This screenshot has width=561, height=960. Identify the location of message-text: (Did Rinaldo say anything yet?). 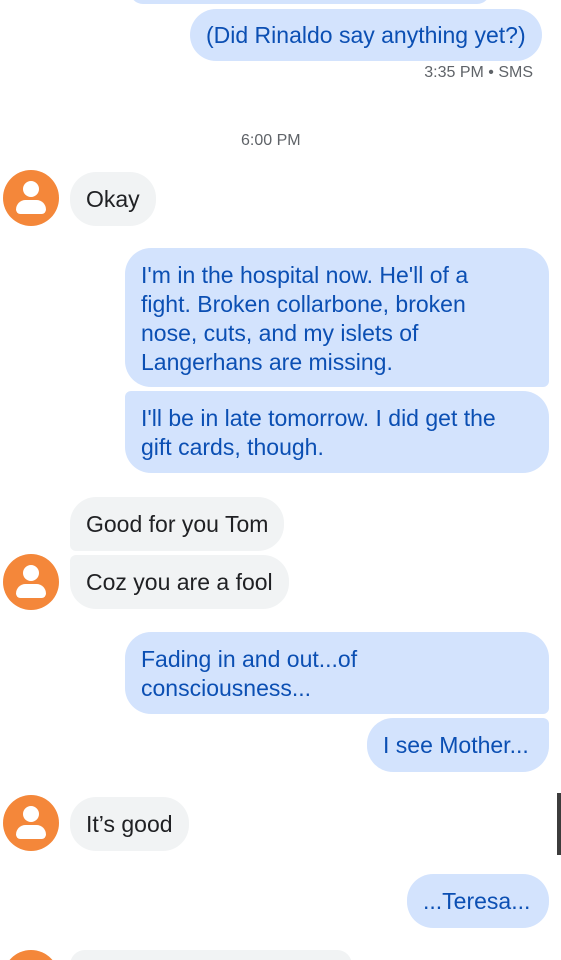
(366, 34).